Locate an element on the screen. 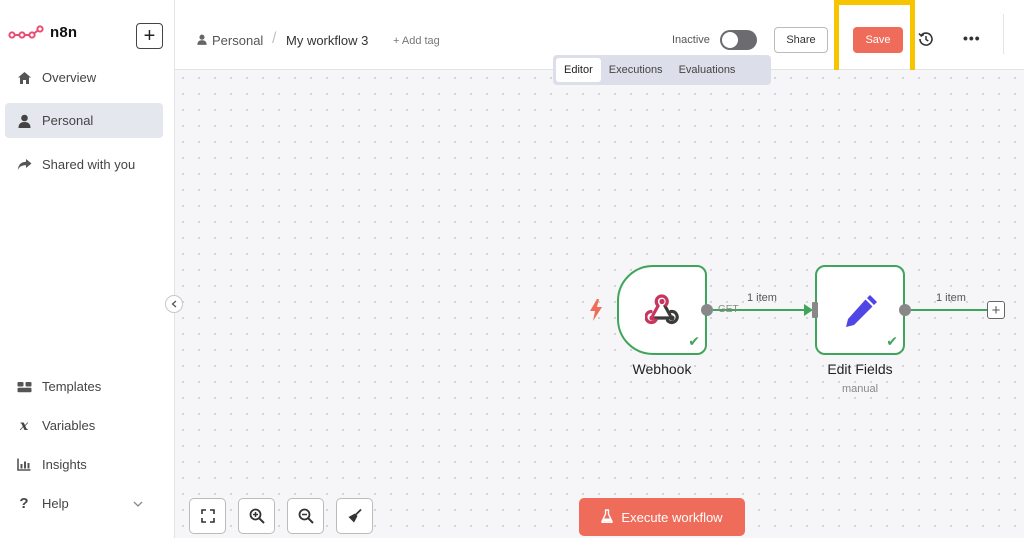 Image resolution: width=1024 pixels, height=538 pixels. sidebar-item-personal: Personal is located at coordinates (84, 120).